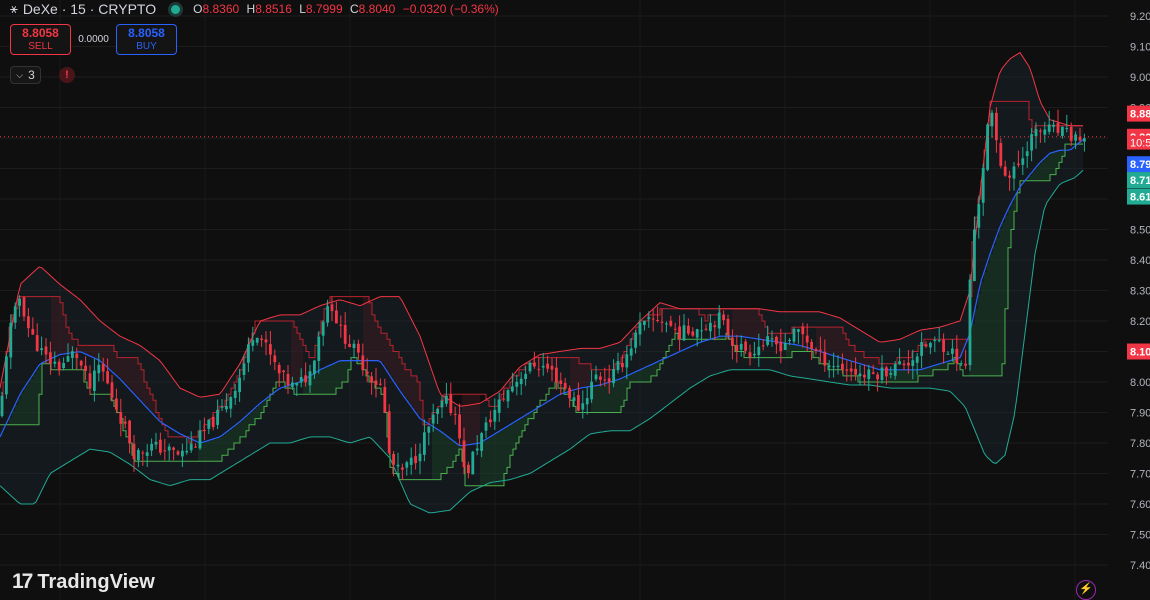 The image size is (1150, 600). What do you see at coordinates (22, 581) in the screenshot?
I see `tradingview-mark-icon: 17` at bounding box center [22, 581].